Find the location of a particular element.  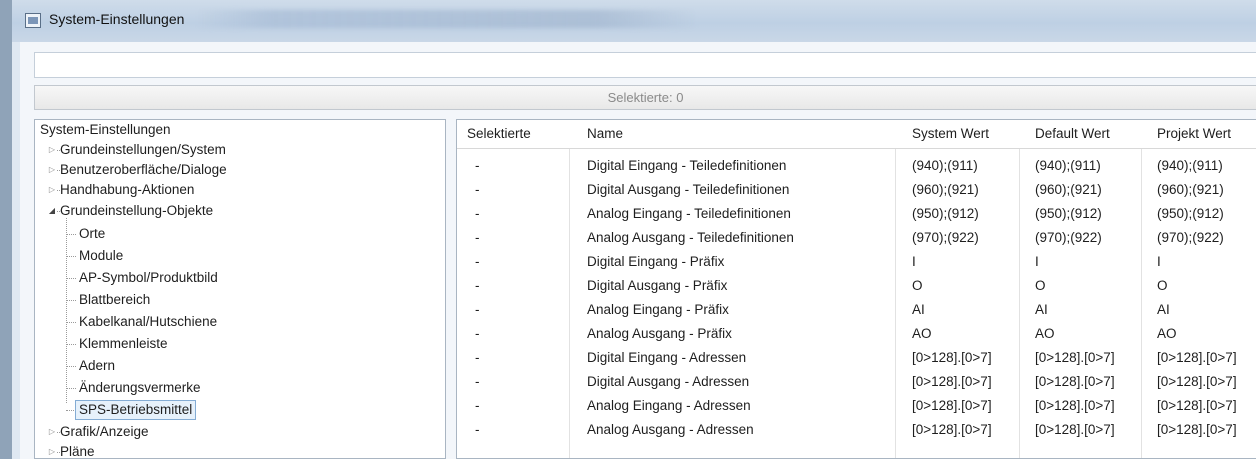

tree-item-label: Benutzeroberfläche/Dialoge is located at coordinates (143, 169).